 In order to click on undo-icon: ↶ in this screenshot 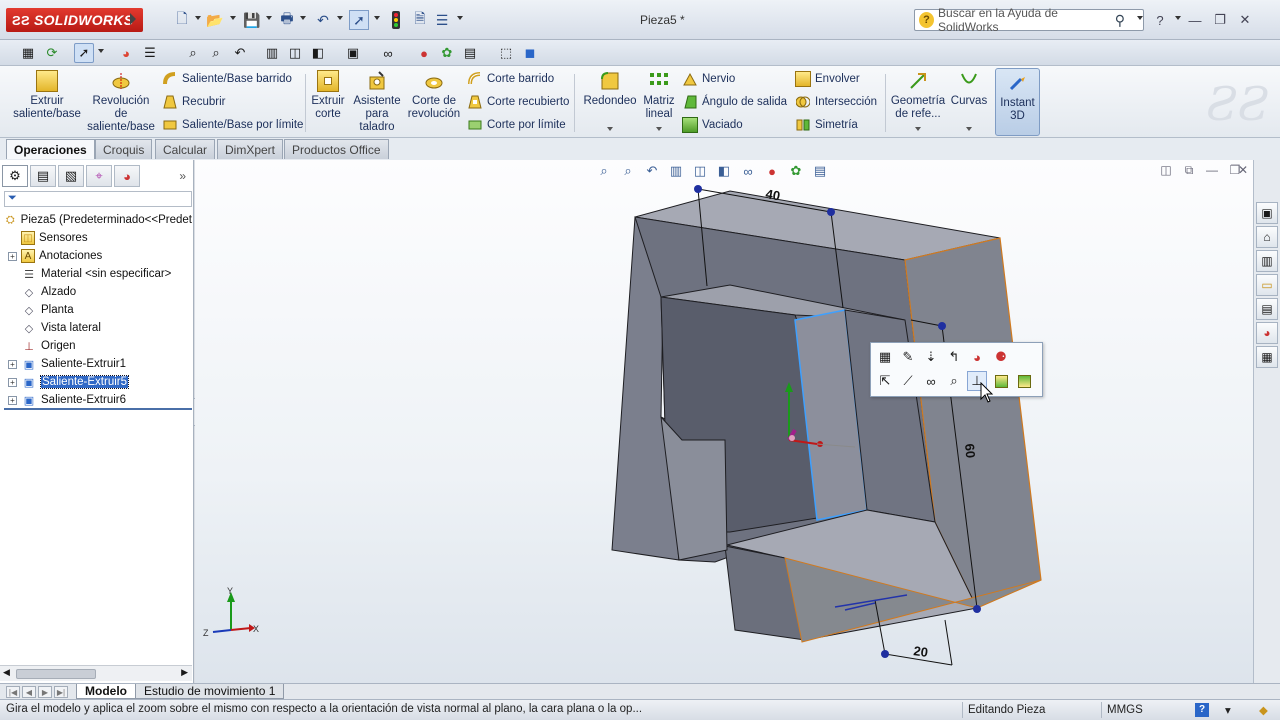, I will do `click(323, 20)`.